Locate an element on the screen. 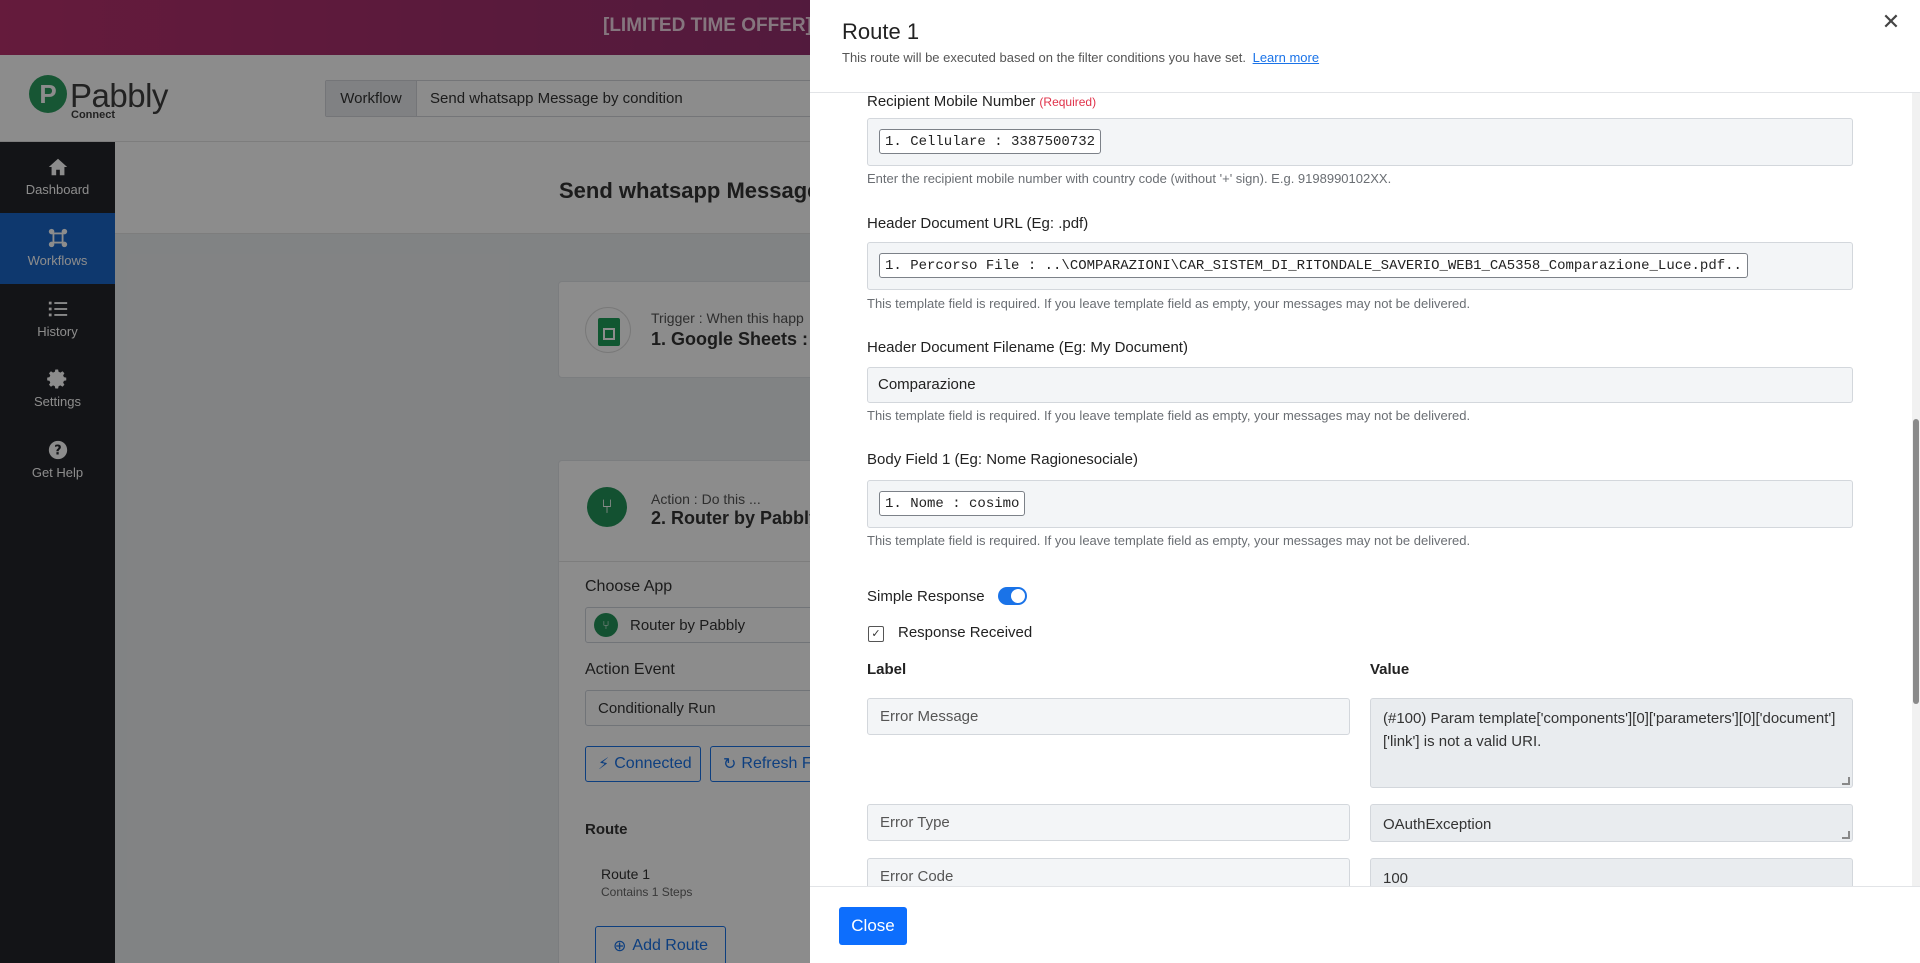  recipient-field: 1. Cellulare : 3387500732 is located at coordinates (1360, 142).